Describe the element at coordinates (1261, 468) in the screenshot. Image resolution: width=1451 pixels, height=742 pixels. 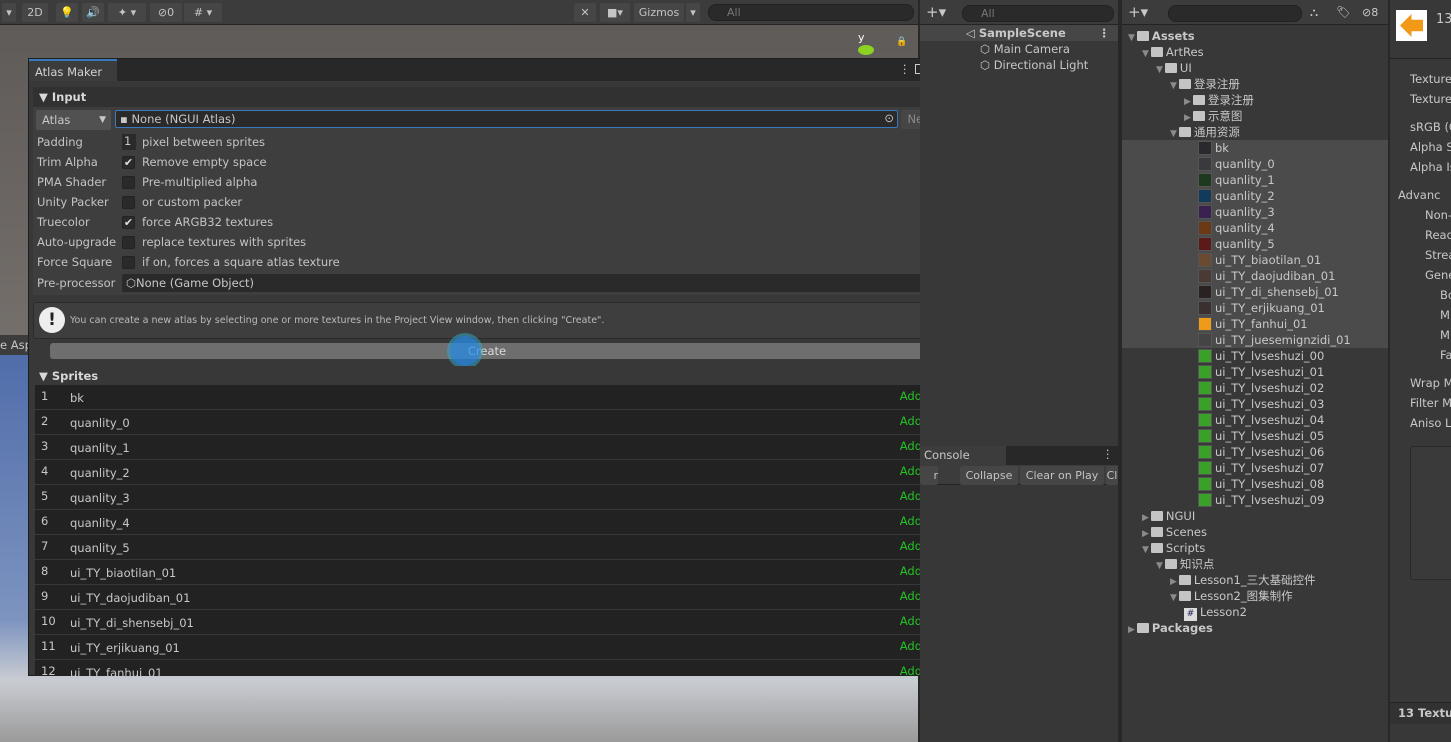
I see `project-item: ui_TY_lvseshuzi_07` at that location.